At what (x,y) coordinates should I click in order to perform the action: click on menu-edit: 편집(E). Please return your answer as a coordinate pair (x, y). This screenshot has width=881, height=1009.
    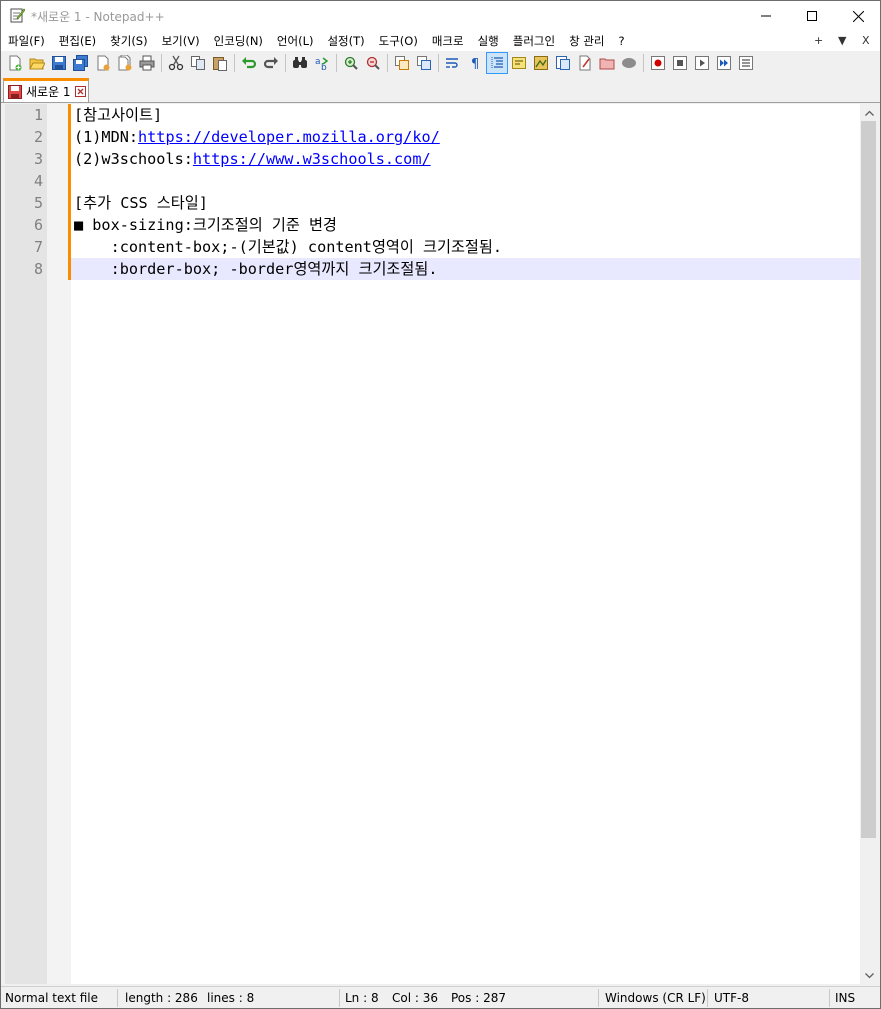
    Looking at the image, I should click on (77, 41).